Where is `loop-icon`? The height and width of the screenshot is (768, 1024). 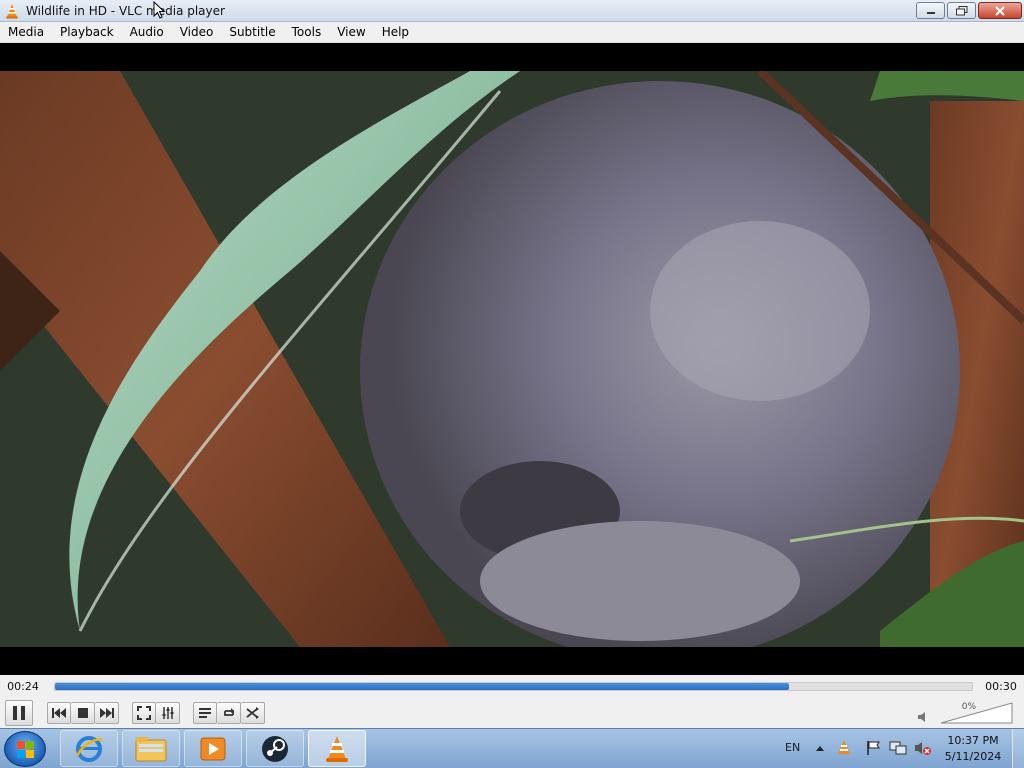
loop-icon is located at coordinates (228, 711).